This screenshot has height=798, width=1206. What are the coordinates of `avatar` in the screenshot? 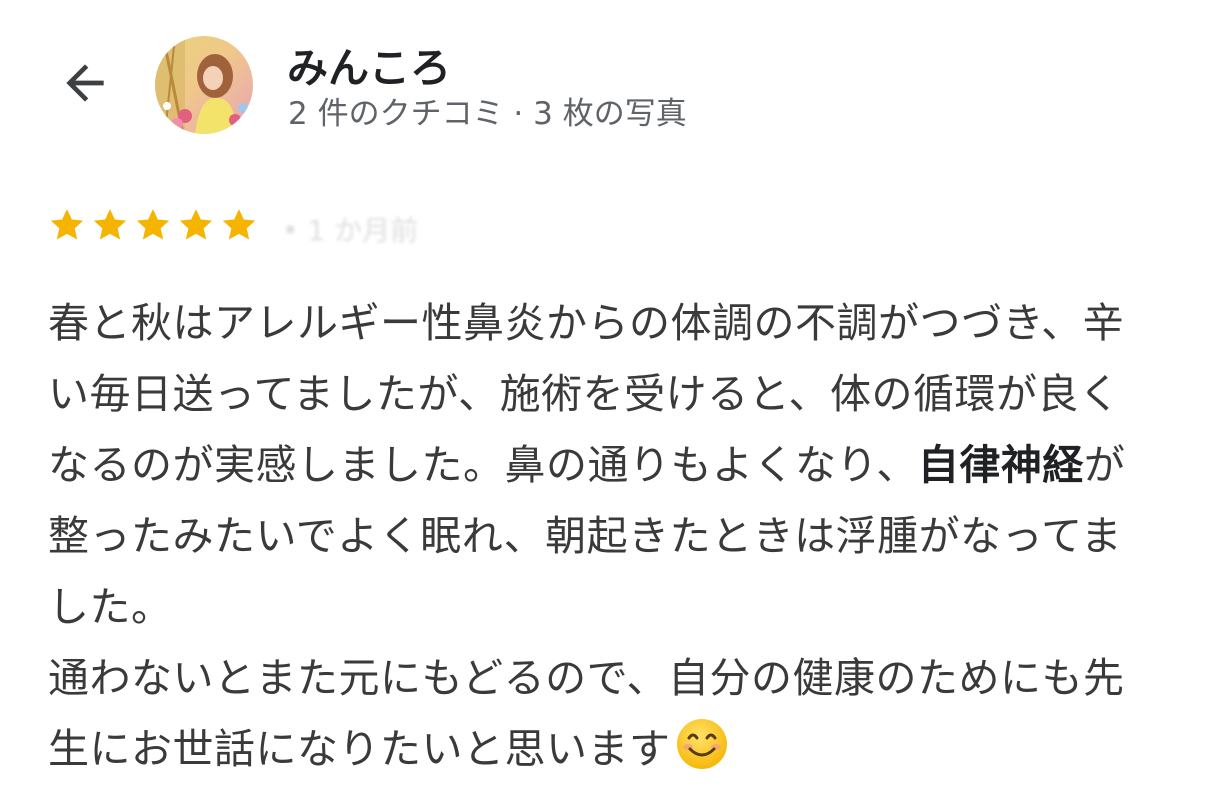 It's located at (204, 85).